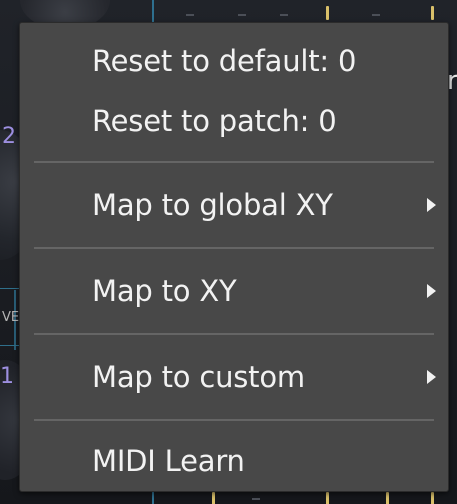  What do you see at coordinates (7, 376) in the screenshot?
I see `parameter-number: 1` at bounding box center [7, 376].